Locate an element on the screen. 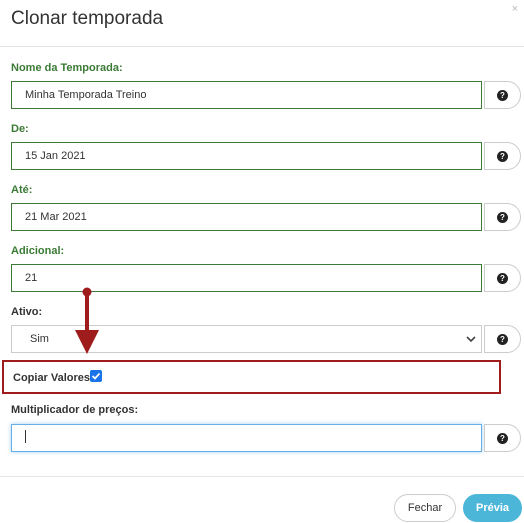 The height and width of the screenshot is (523, 524). multiplicador-help-button: ? is located at coordinates (502, 438).